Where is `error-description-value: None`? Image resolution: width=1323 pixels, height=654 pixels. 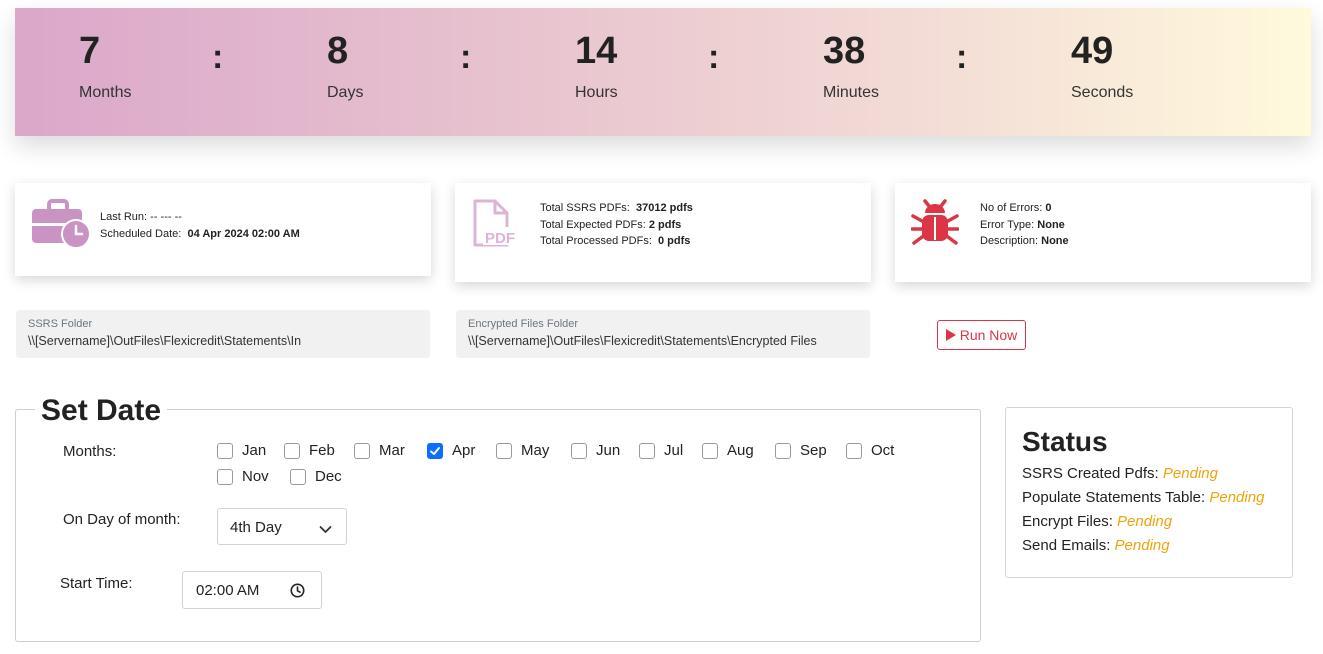
error-description-value: None is located at coordinates (1055, 241).